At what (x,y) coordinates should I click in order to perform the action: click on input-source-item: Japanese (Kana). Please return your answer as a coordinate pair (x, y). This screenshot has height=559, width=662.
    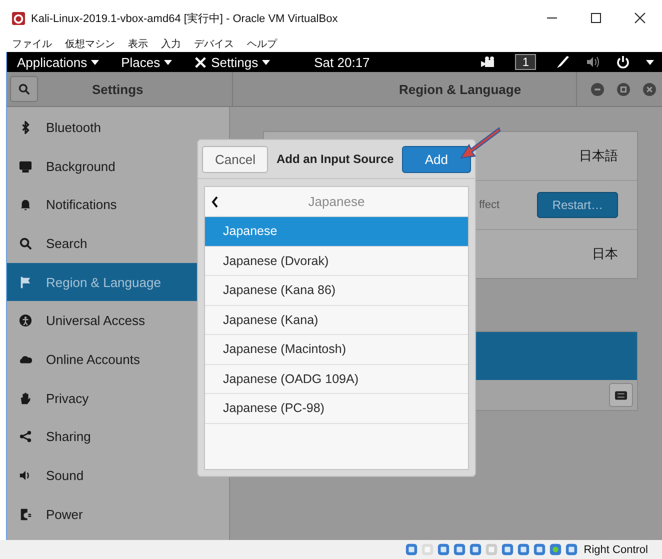
    Looking at the image, I should click on (336, 320).